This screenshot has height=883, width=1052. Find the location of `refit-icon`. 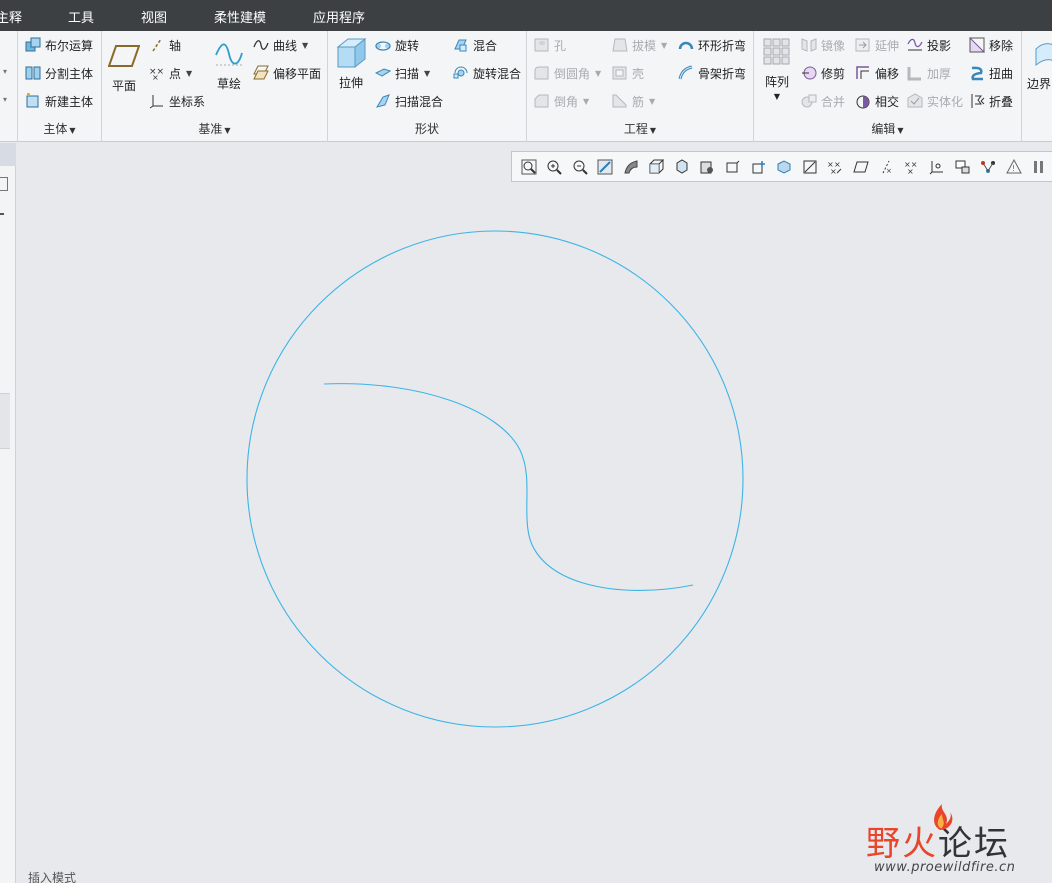

refit-icon is located at coordinates (529, 167).